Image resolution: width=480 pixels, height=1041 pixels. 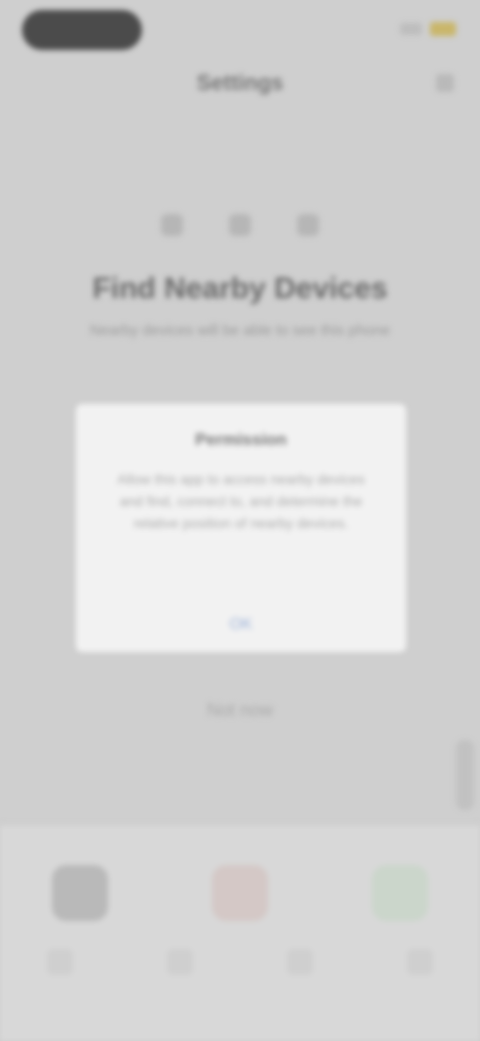 I want to click on not-now-link: Not now, so click(x=240, y=710).